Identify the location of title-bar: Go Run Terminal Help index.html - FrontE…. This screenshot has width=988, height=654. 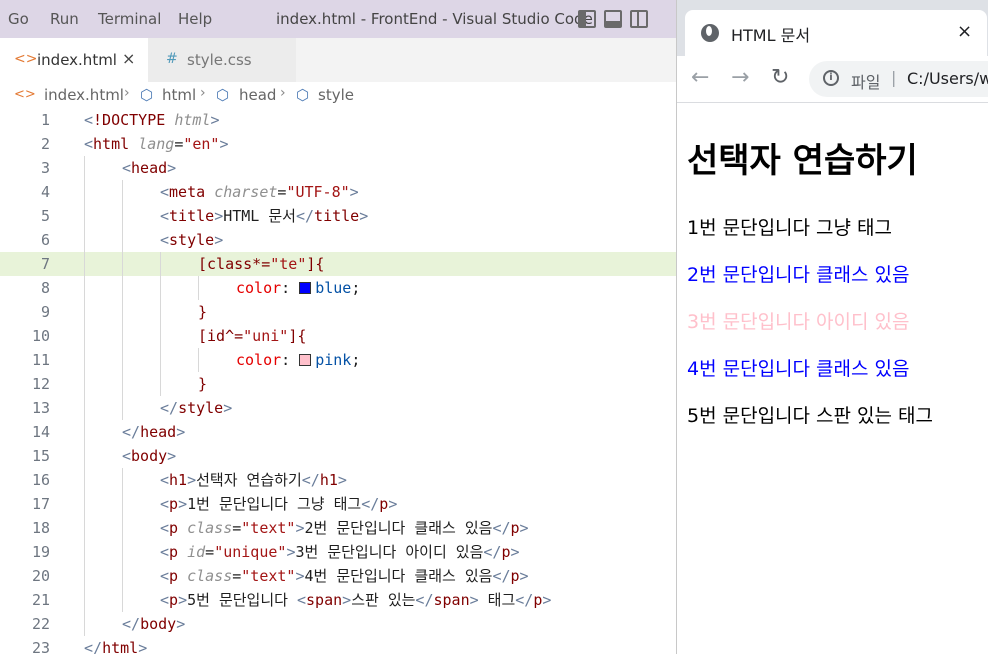
(338, 19).